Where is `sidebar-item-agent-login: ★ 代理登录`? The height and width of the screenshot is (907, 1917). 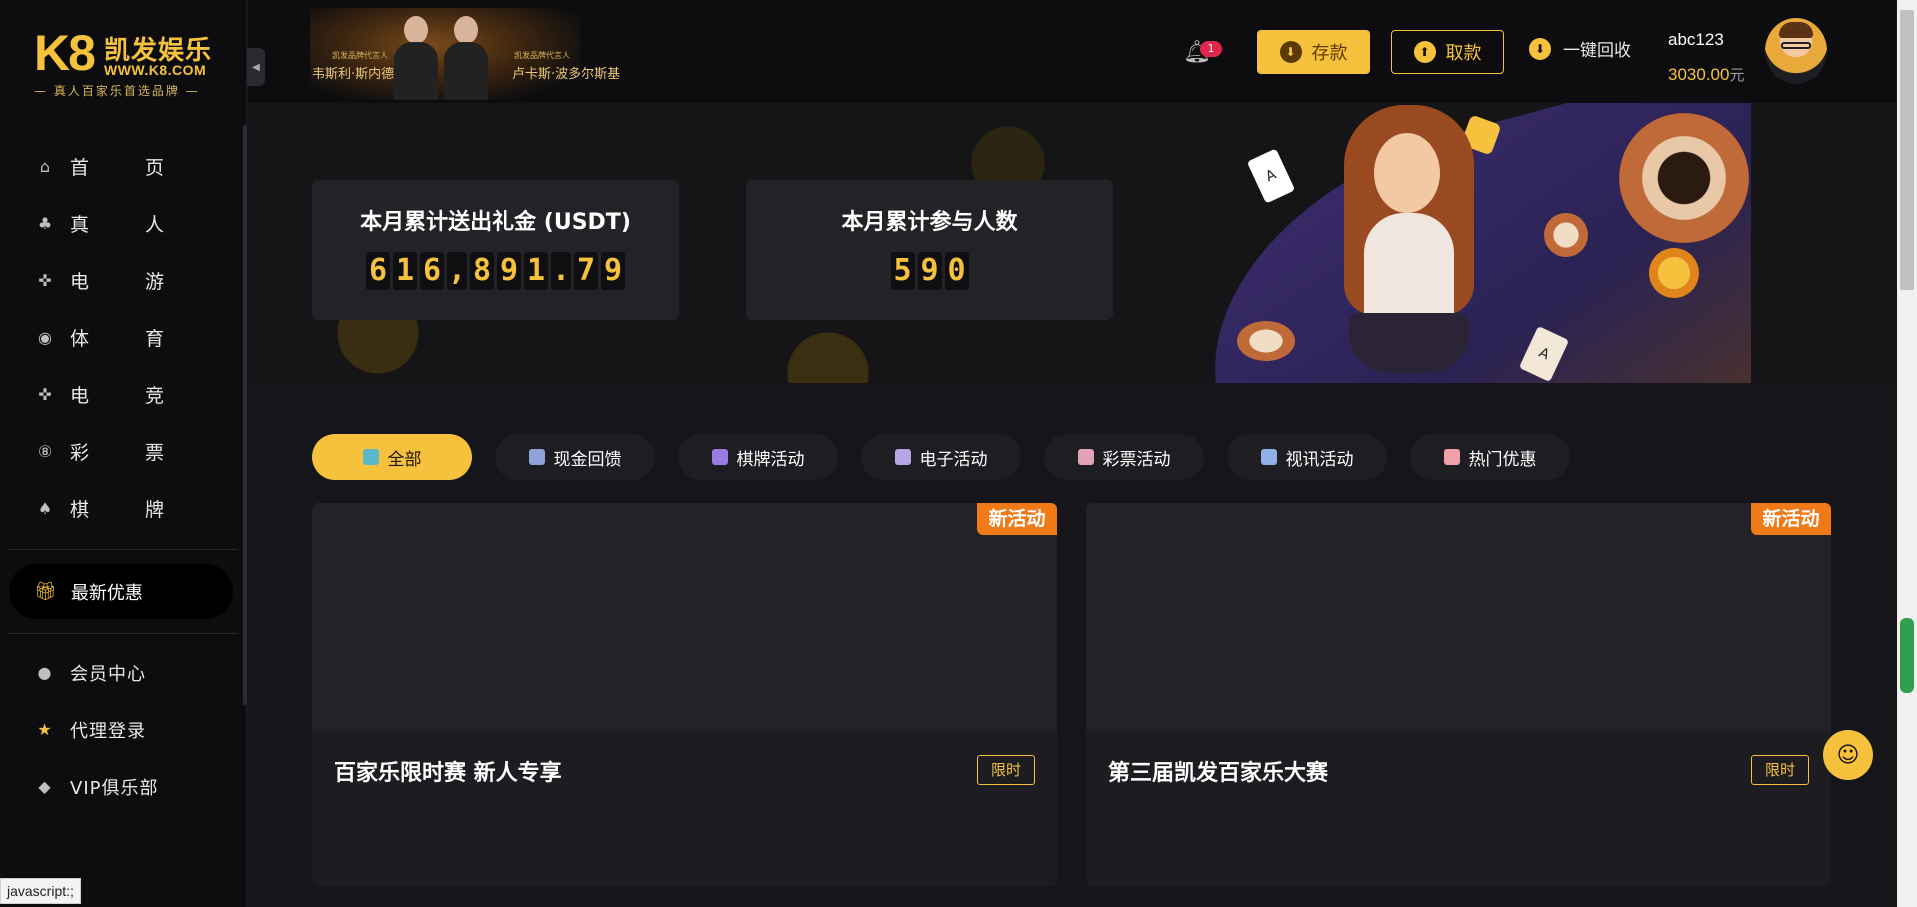 sidebar-item-agent-login: ★ 代理登录 is located at coordinates (123, 729).